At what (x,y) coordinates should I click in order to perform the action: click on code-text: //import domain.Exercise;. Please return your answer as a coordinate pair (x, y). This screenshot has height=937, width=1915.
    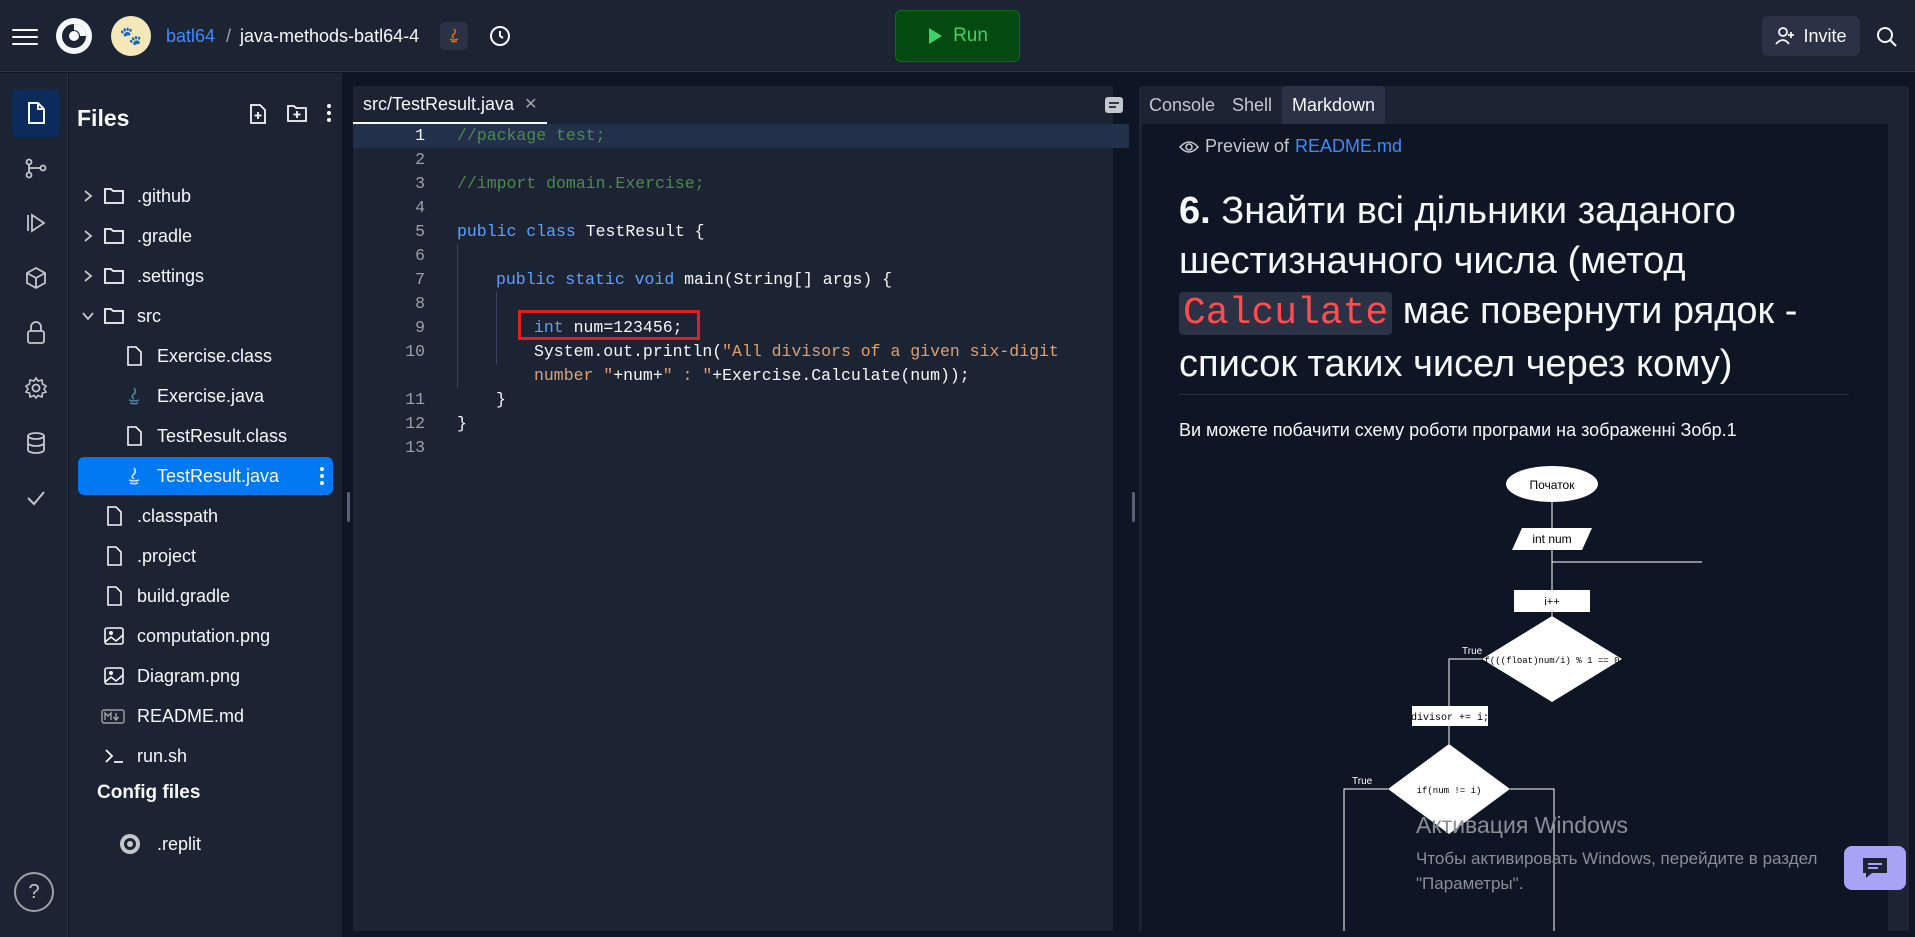
    Looking at the image, I should click on (581, 183).